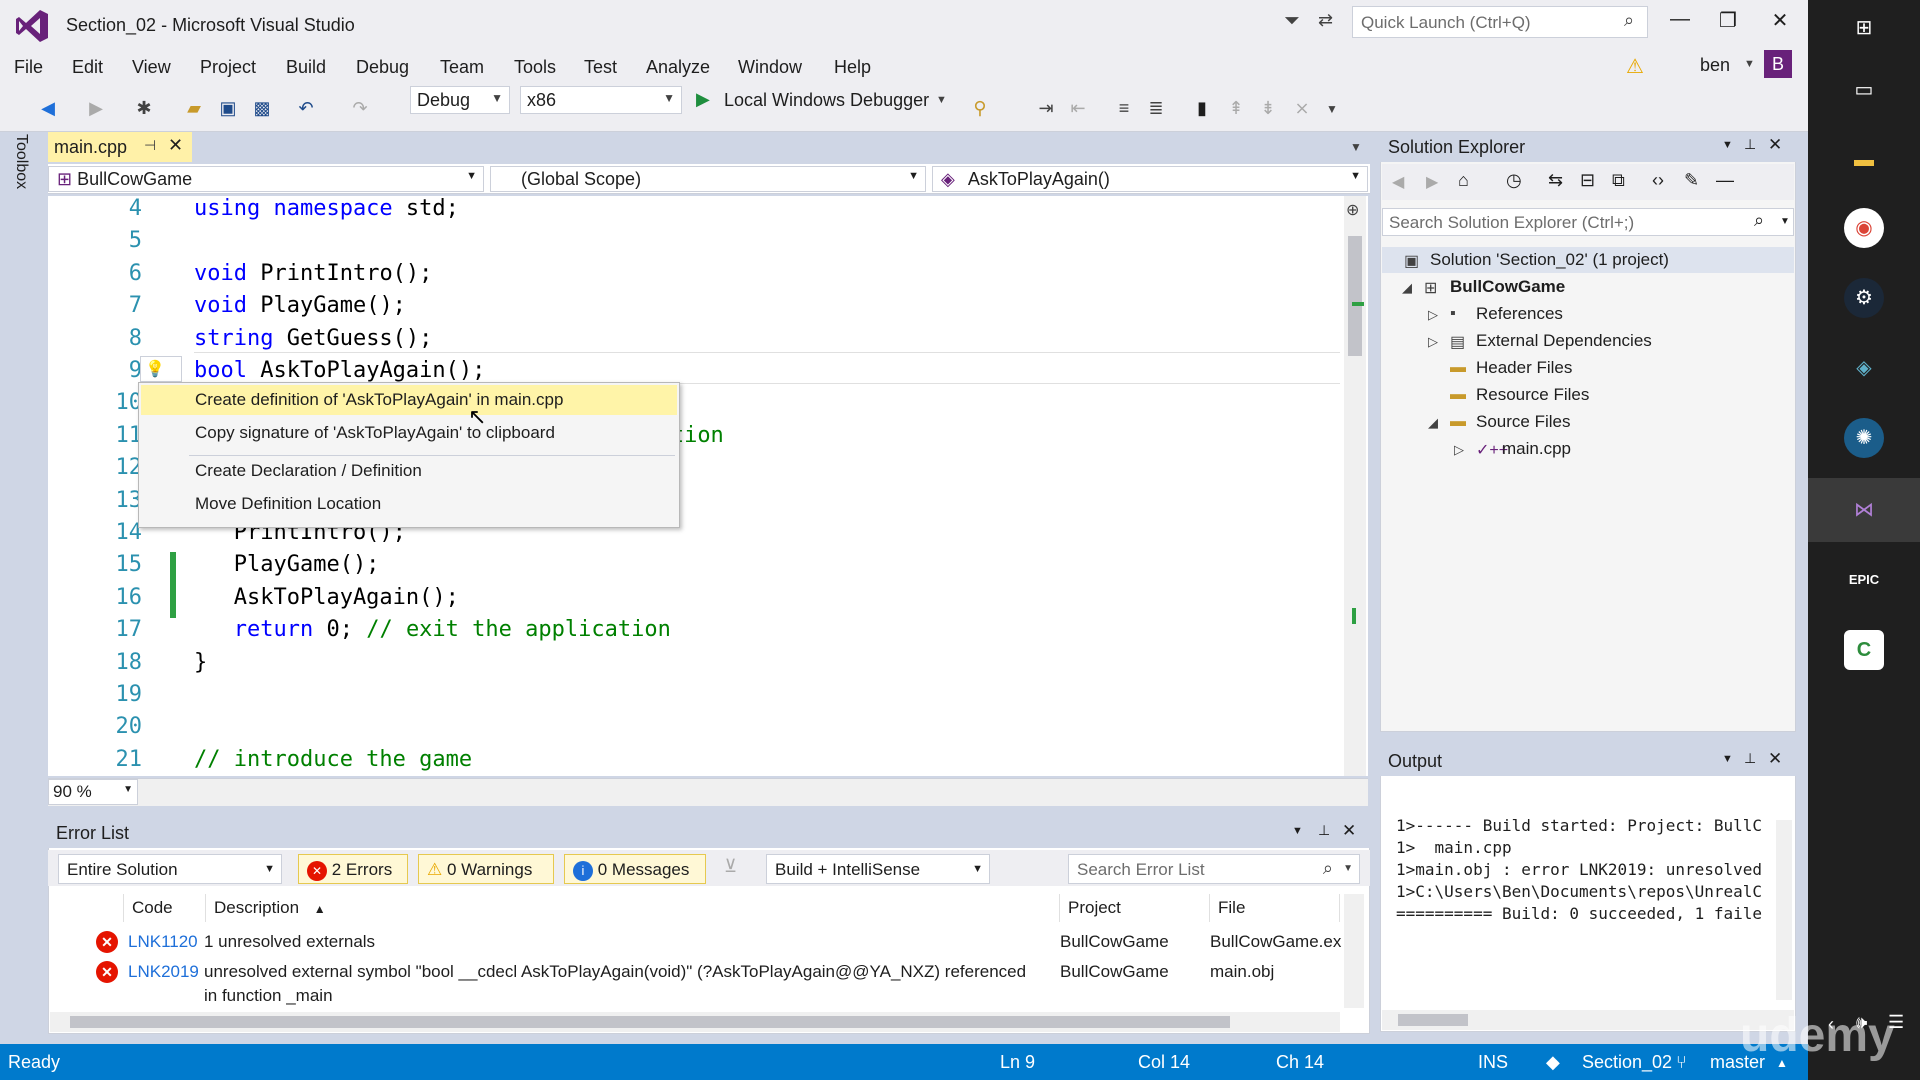 Image resolution: width=1920 pixels, height=1080 pixels. I want to click on epic-games-icon: EPIC, so click(1864, 580).